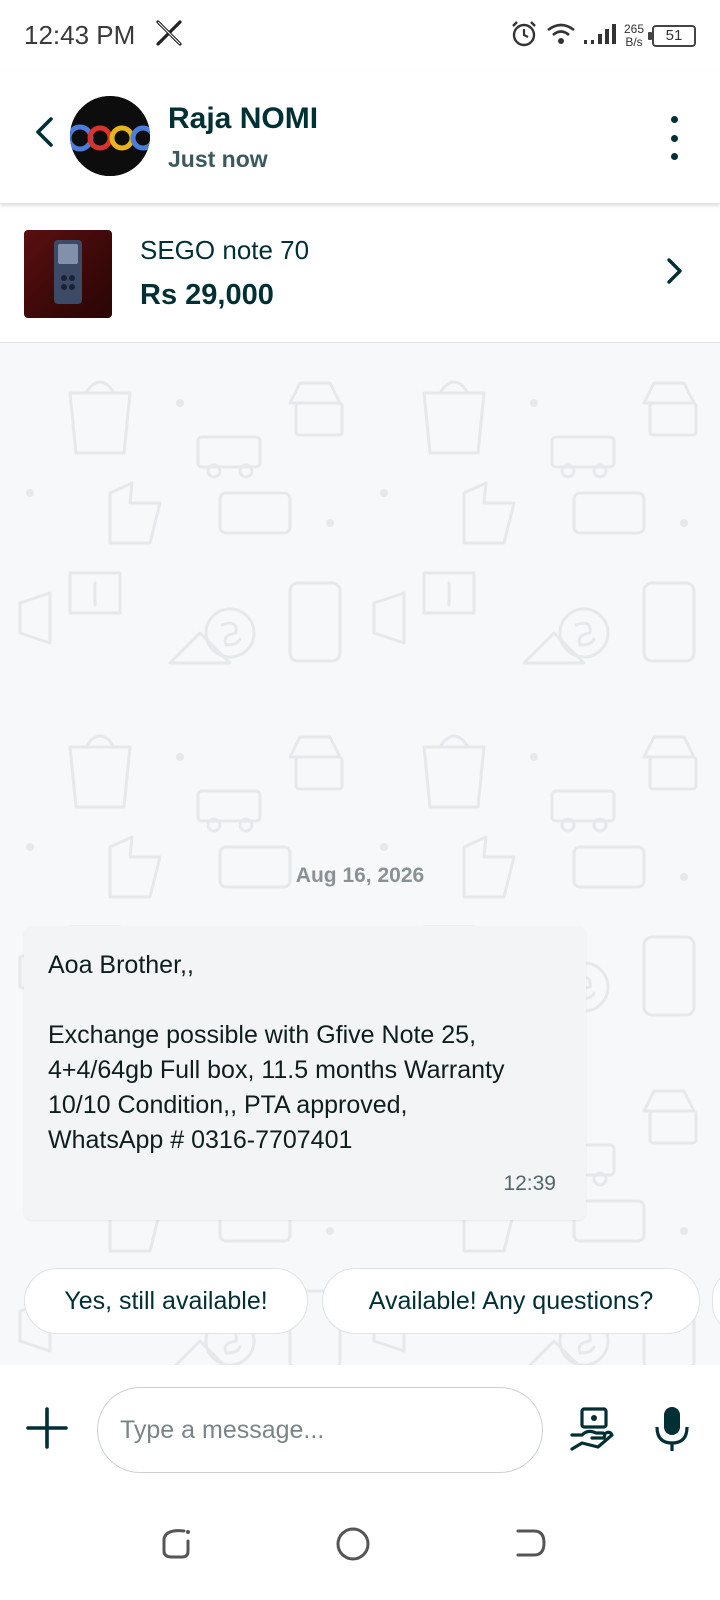  I want to click on product-title: SEGO note 70, so click(225, 250).